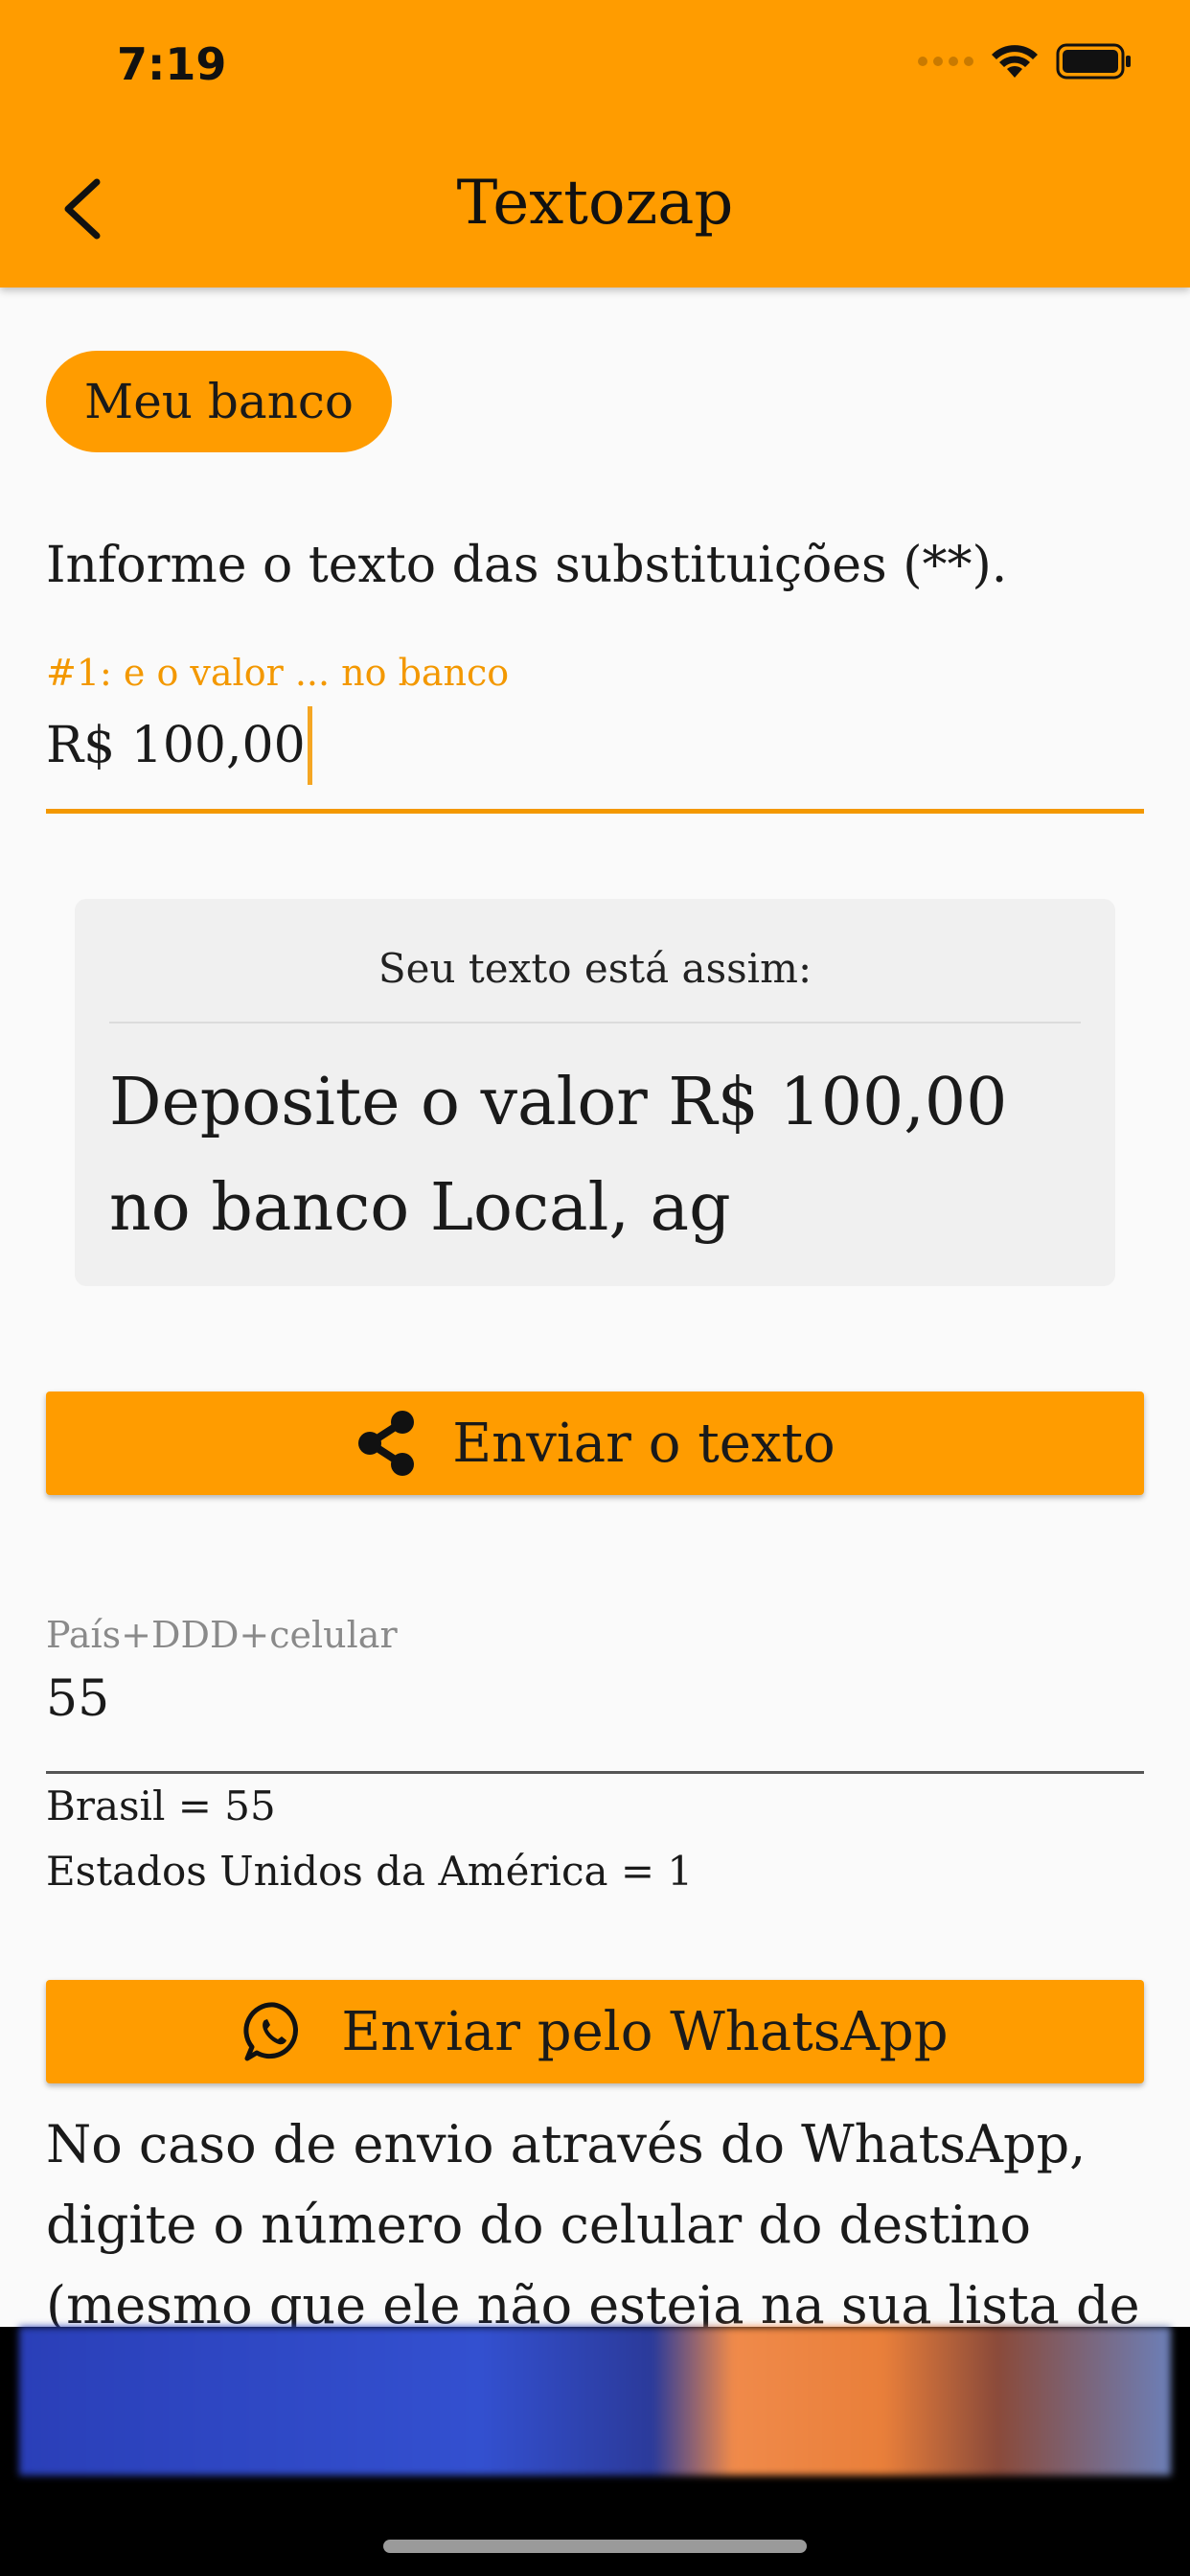  I want to click on whatsapp-send-button-label: Enviar pelo WhatsApp, so click(645, 2031).